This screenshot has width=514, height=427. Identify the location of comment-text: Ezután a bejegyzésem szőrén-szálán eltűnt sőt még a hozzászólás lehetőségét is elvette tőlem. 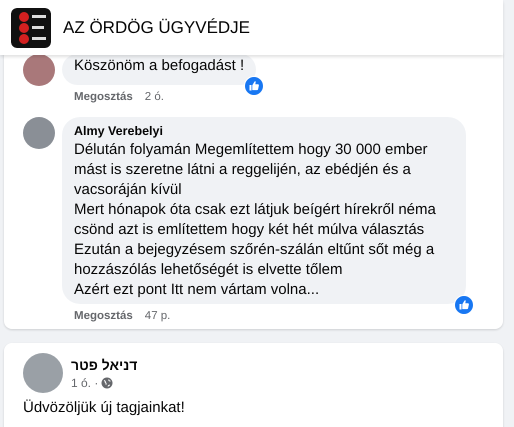
(255, 260).